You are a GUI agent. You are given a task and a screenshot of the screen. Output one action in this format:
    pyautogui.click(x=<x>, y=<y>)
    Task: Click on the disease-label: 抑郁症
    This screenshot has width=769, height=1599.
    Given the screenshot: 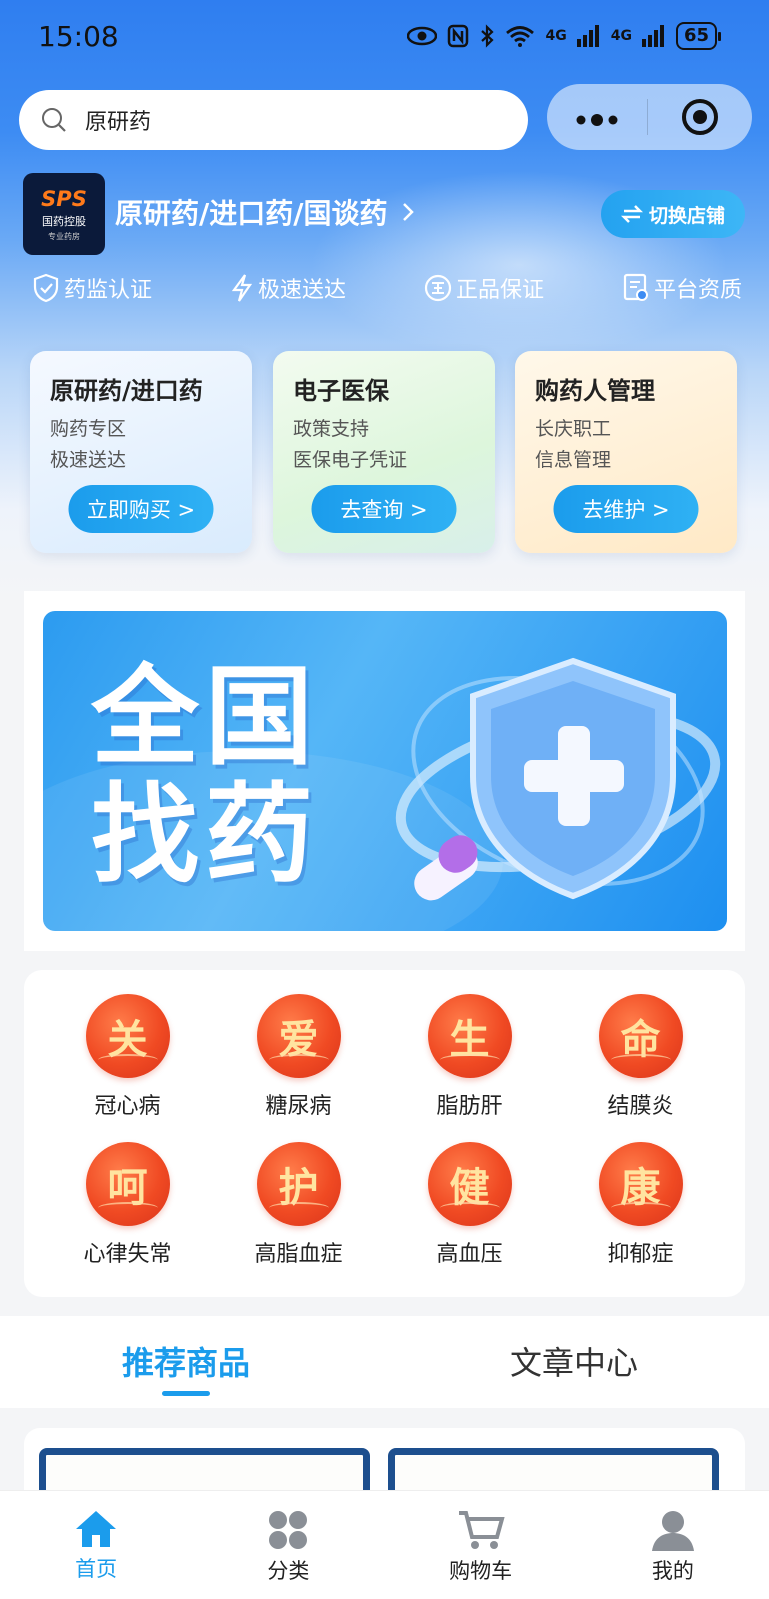 What is the action you would take?
    pyautogui.click(x=640, y=1254)
    